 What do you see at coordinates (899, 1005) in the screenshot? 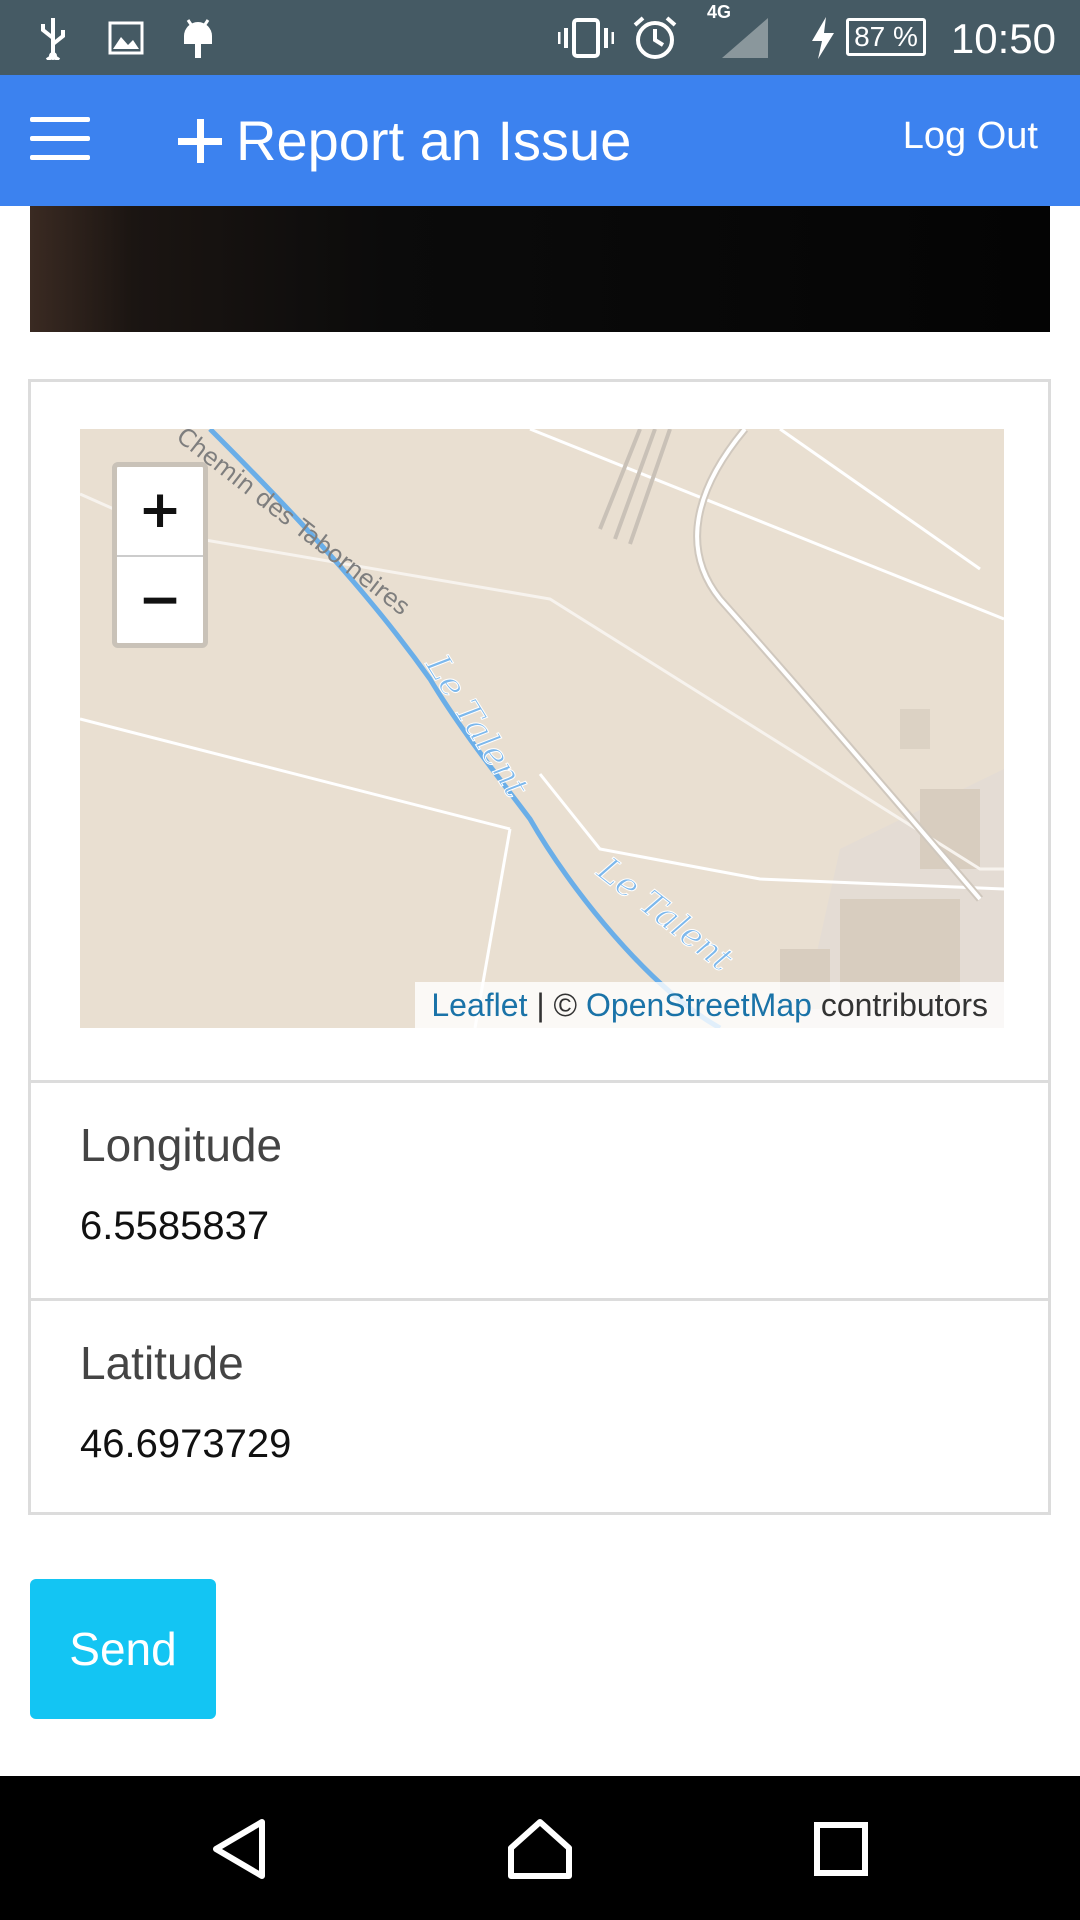
I see `attribution-suffix: contributors` at bounding box center [899, 1005].